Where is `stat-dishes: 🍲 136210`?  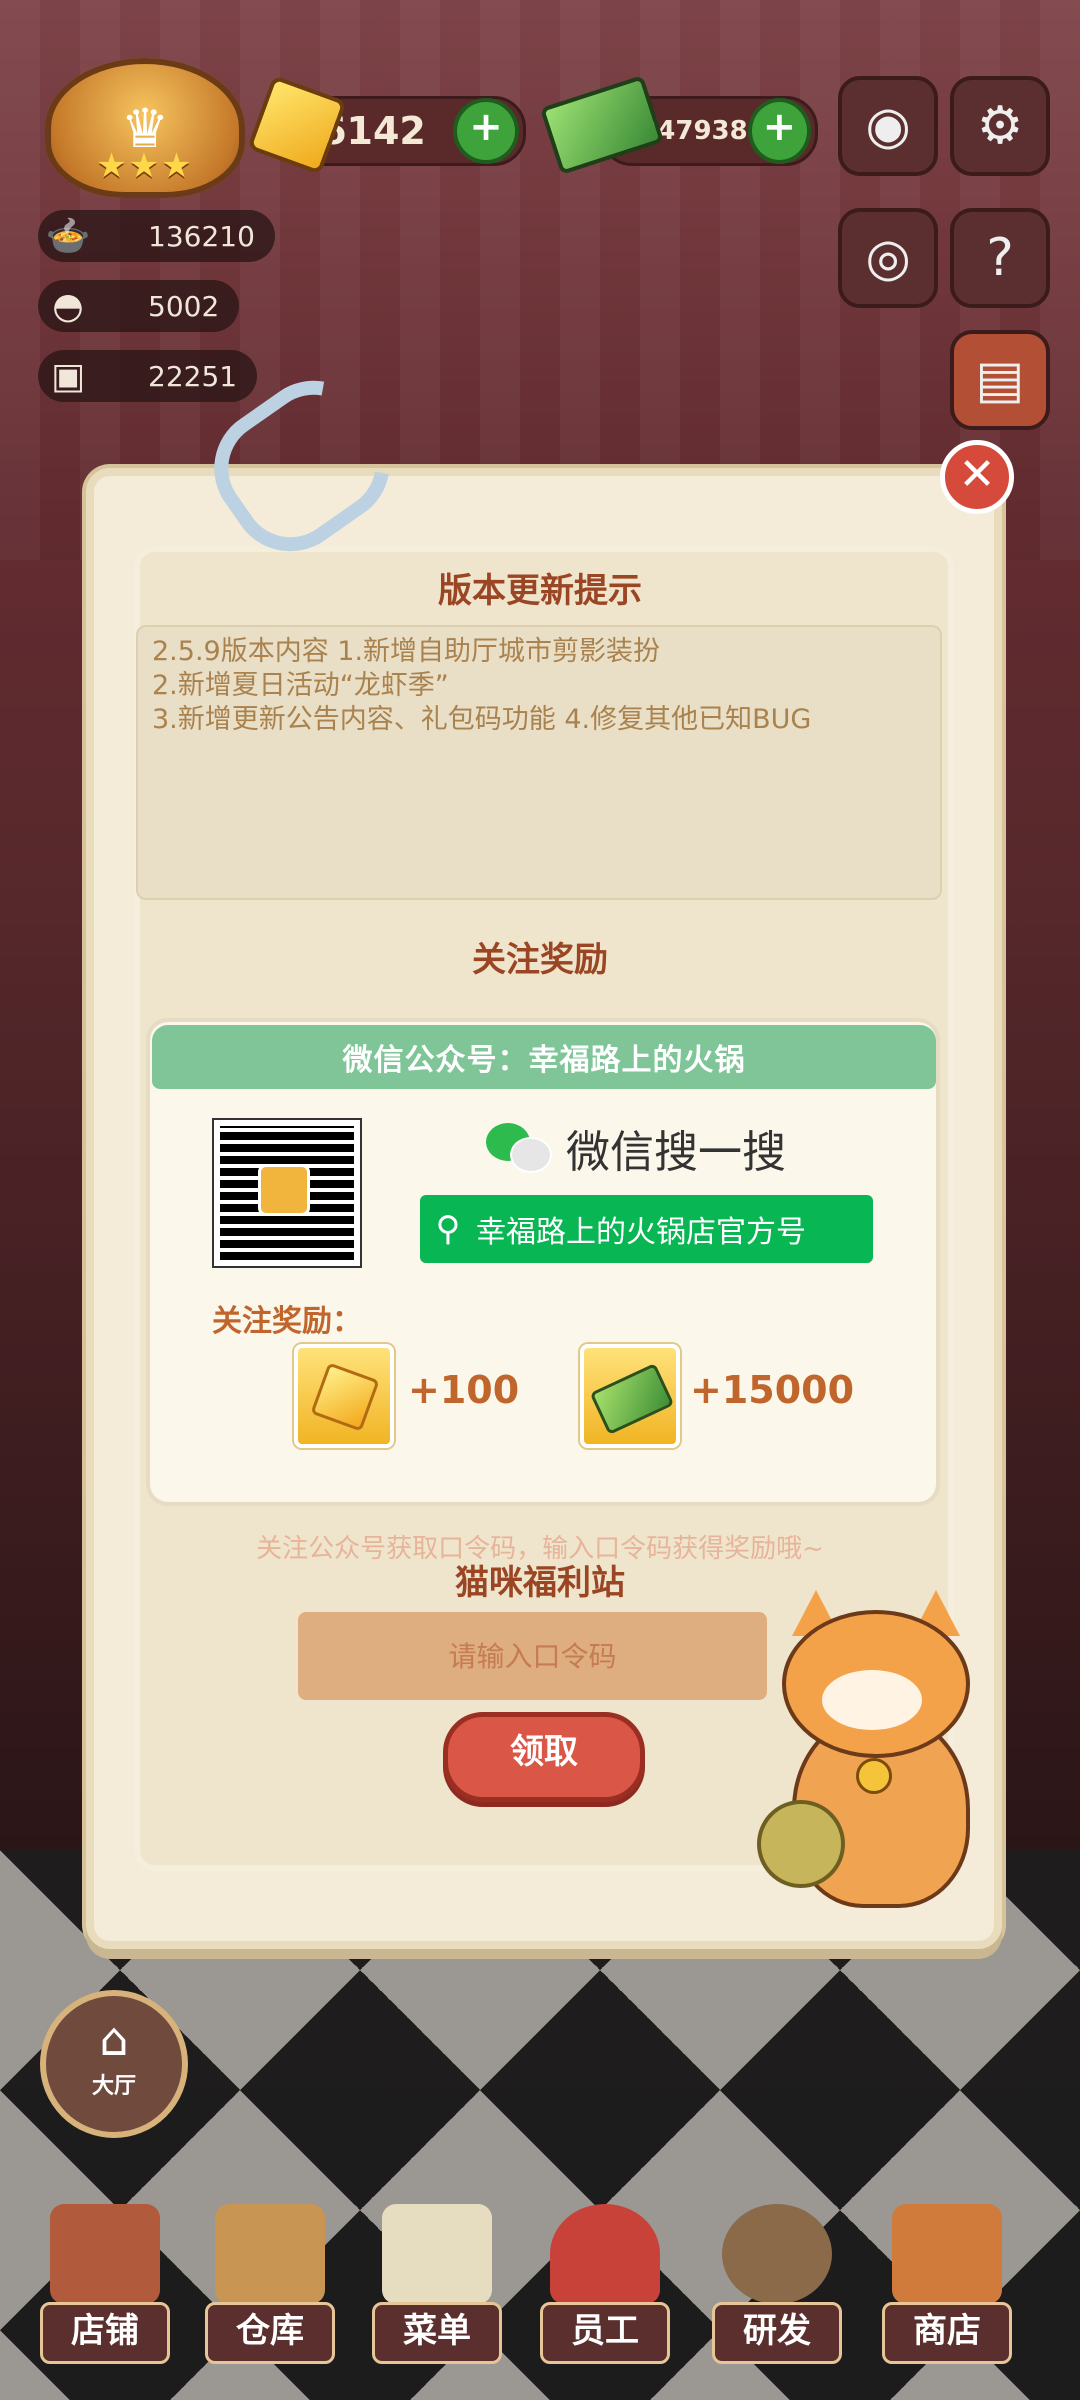 stat-dishes: 🍲 136210 is located at coordinates (156, 236).